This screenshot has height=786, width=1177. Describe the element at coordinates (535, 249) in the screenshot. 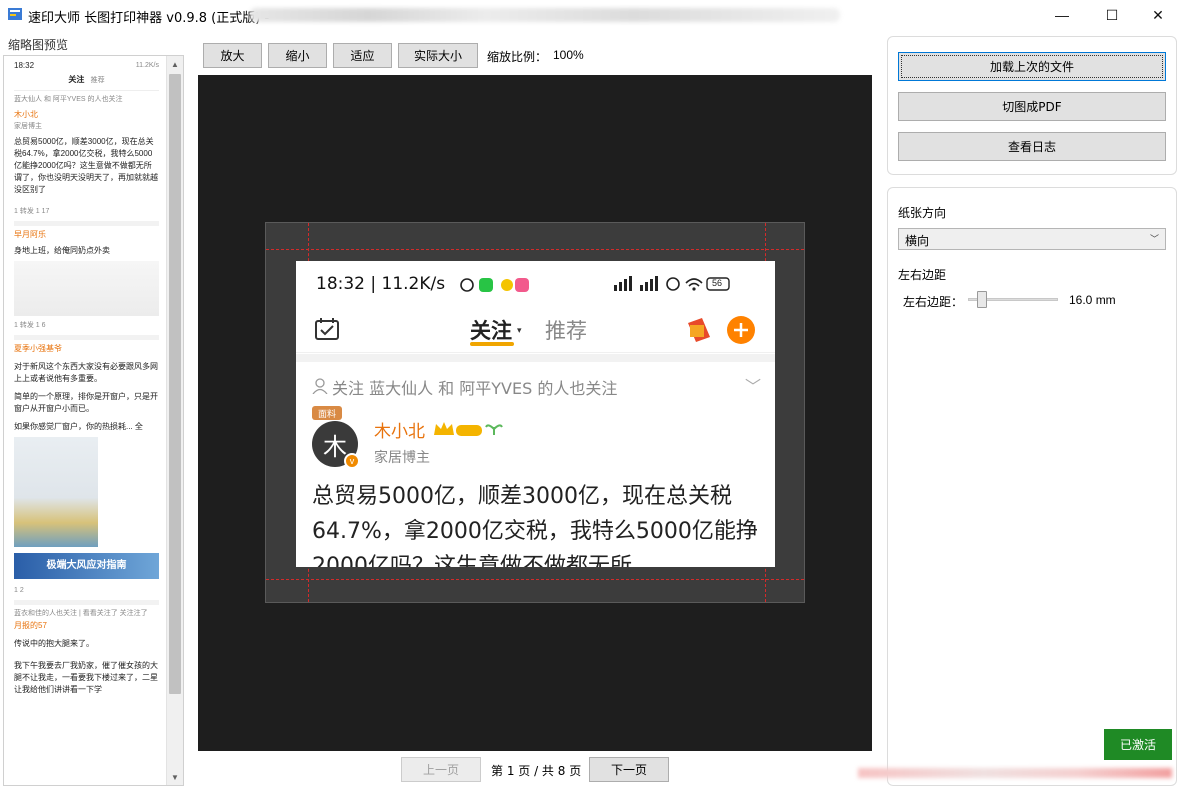

I see `margin-guide-top` at that location.